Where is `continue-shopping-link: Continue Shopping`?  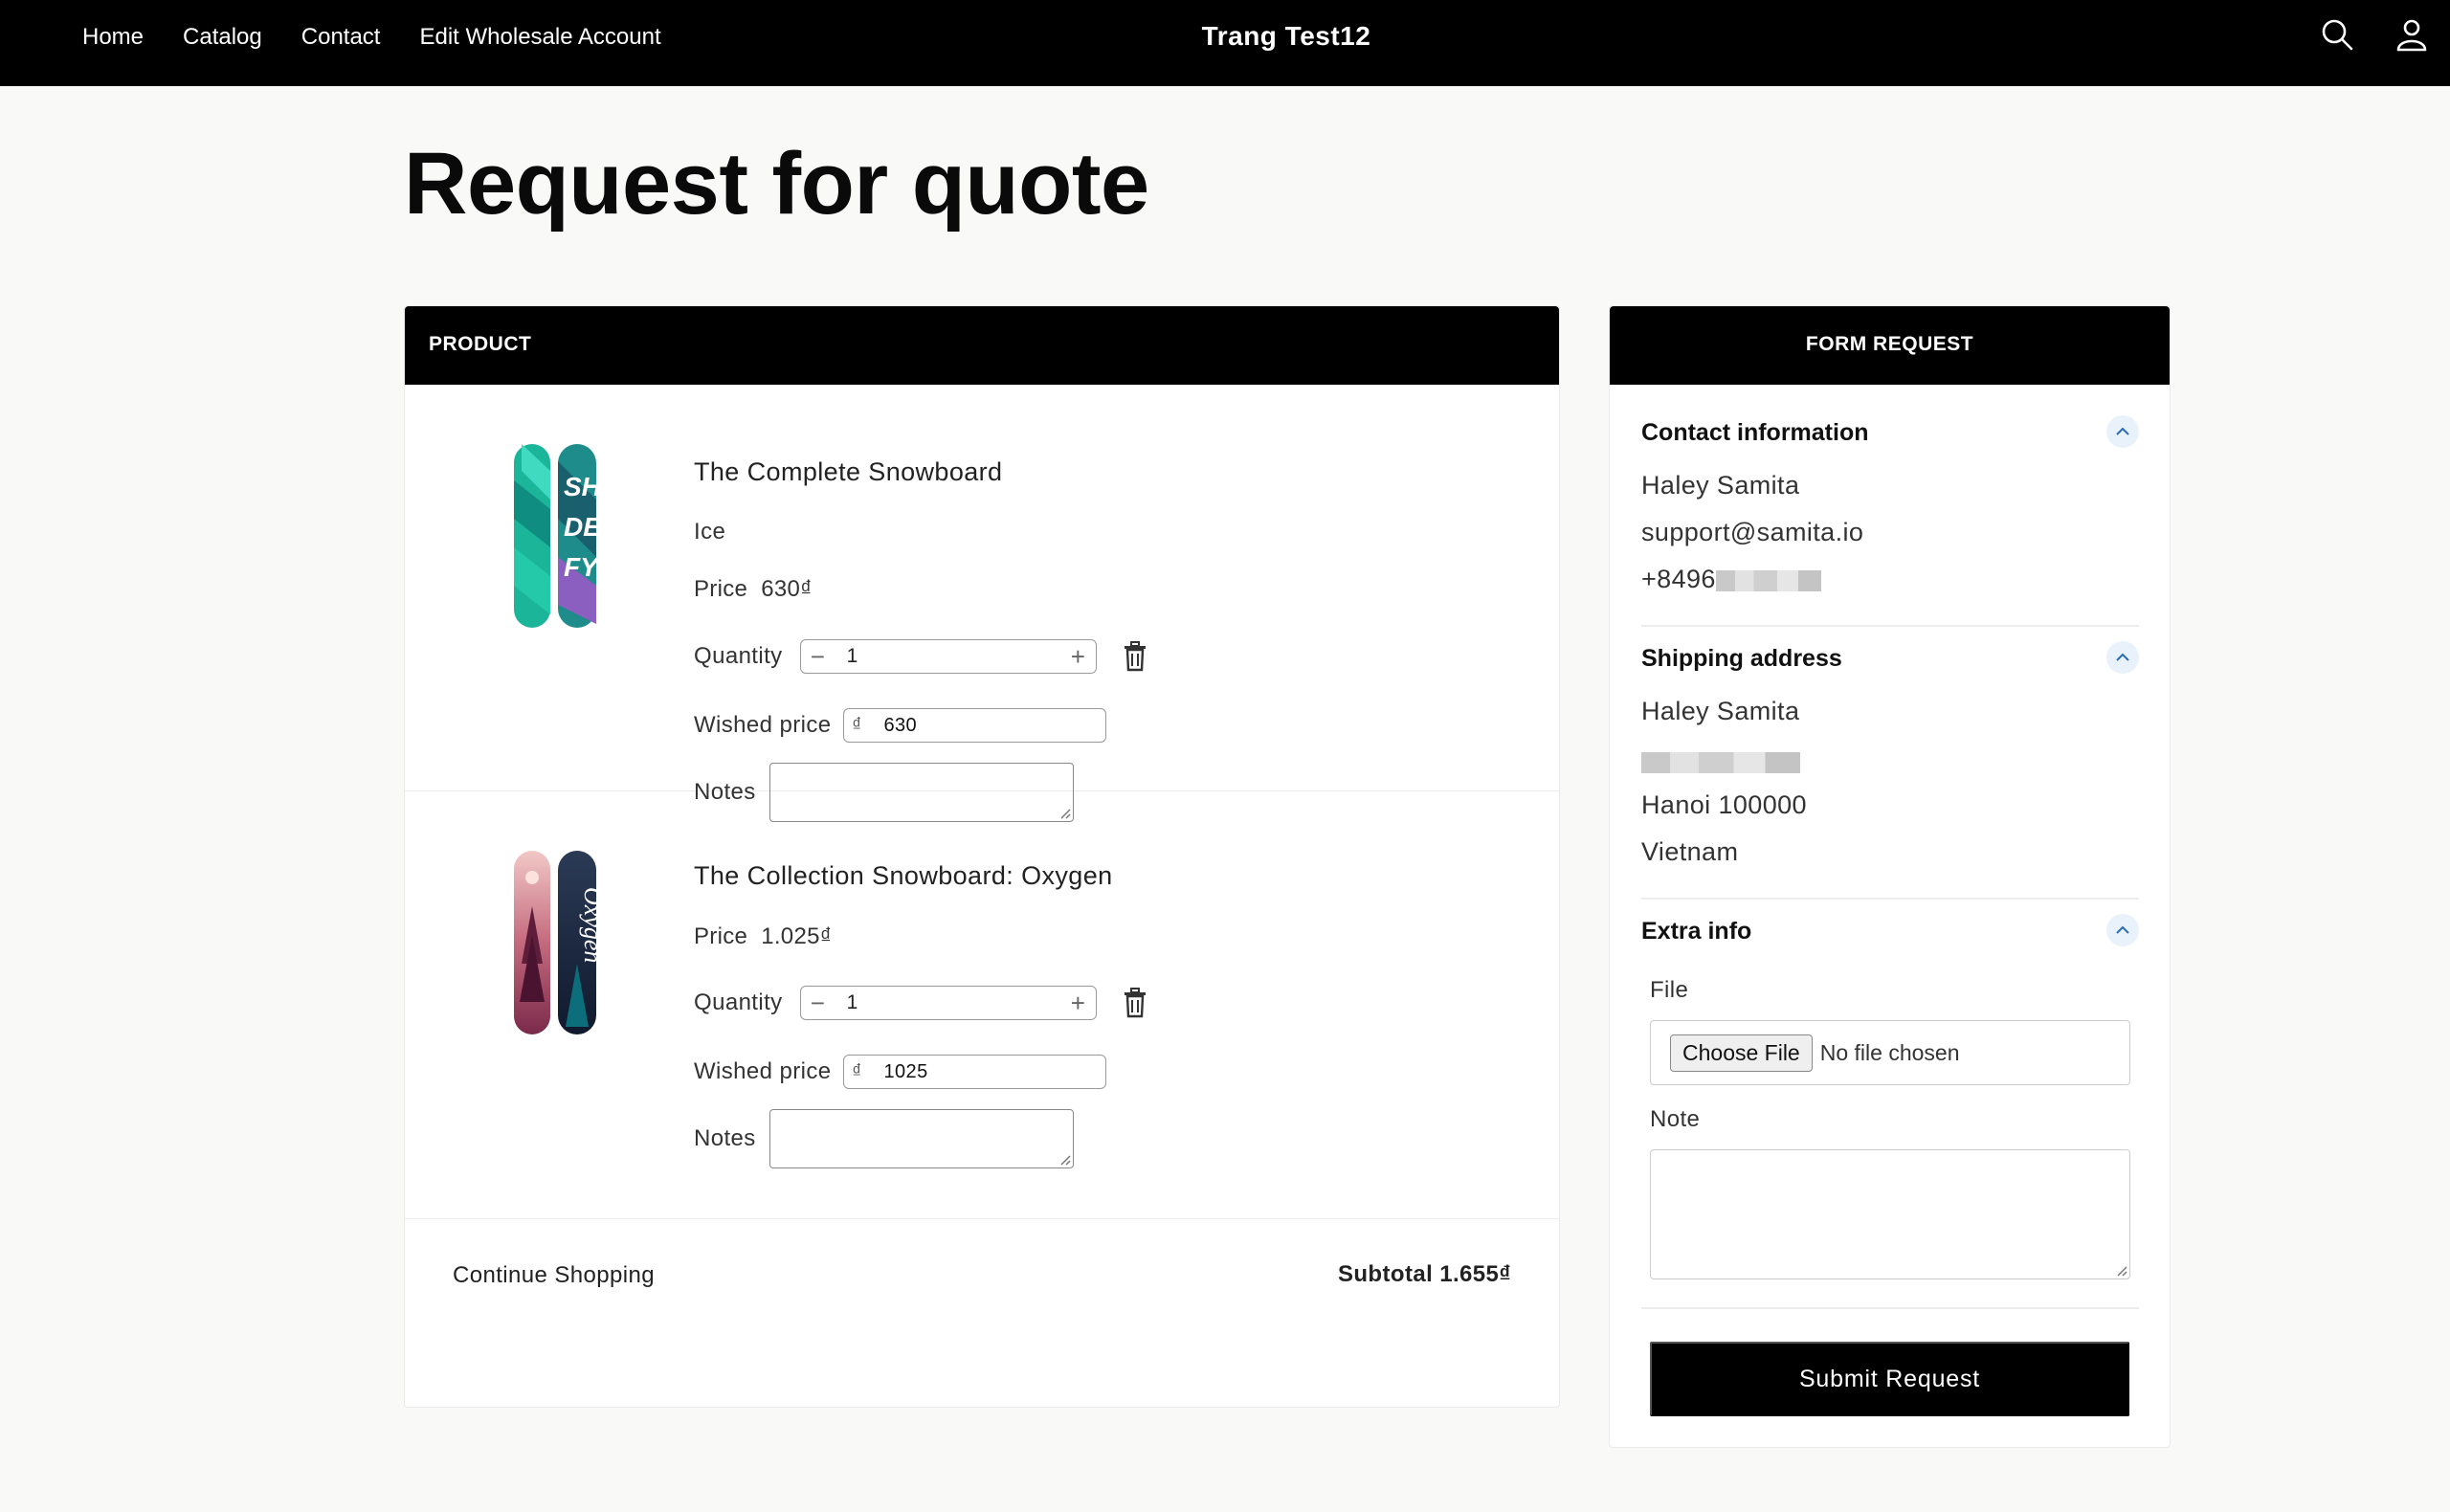
continue-shopping-link: Continue Shopping is located at coordinates (554, 1275).